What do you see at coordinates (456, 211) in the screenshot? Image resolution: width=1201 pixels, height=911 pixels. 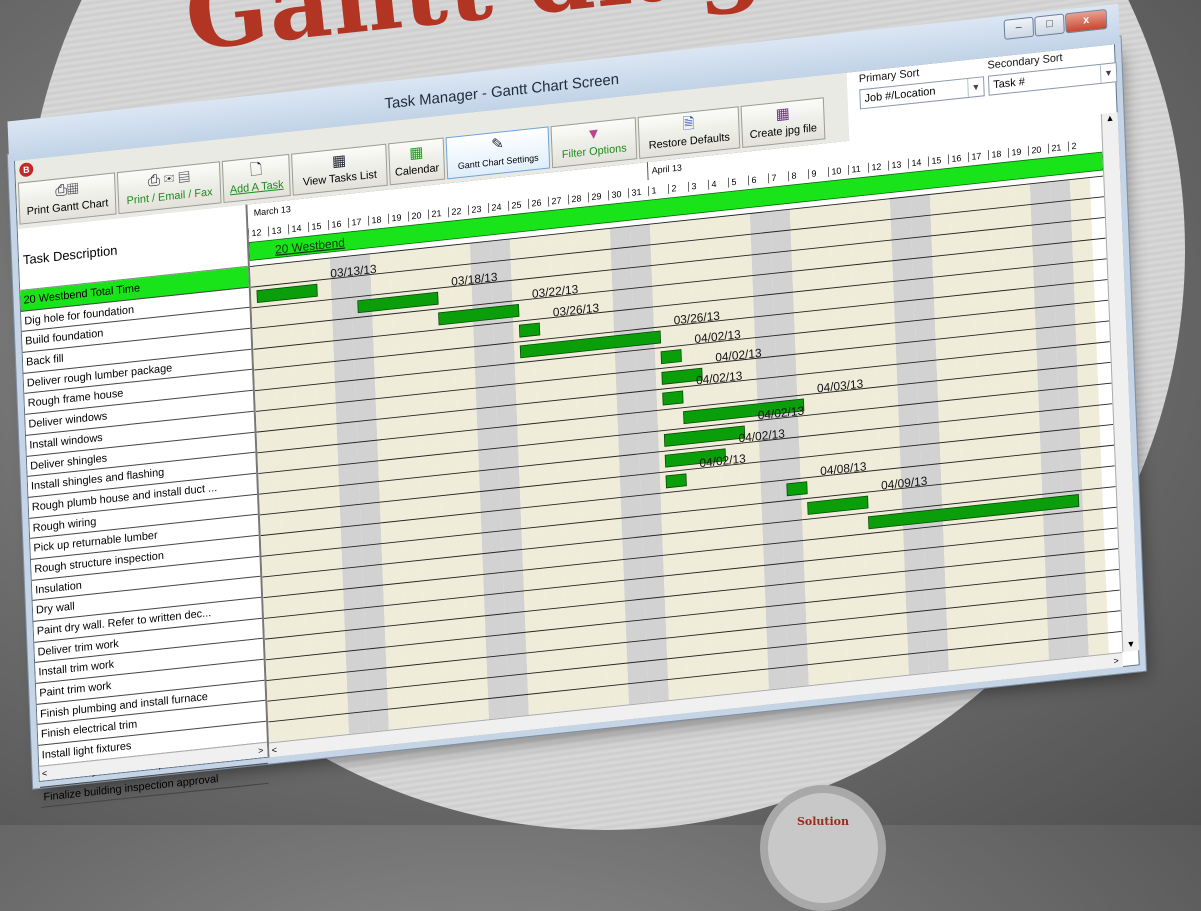 I see `day-tick-label: 22` at bounding box center [456, 211].